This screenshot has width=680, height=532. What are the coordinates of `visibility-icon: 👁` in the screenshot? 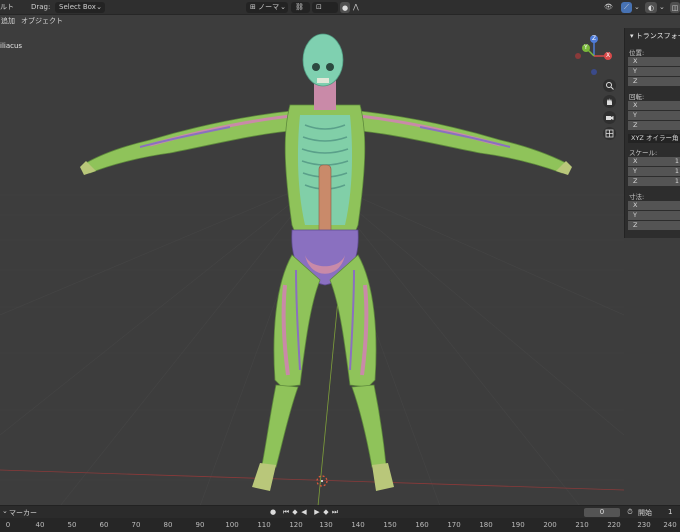 It's located at (611, 7).